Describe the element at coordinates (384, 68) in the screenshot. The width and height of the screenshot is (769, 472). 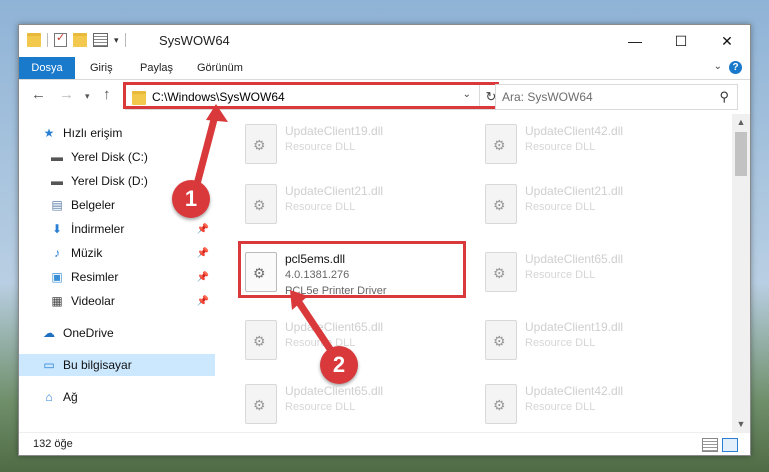
I see `ribbon-tabs: Dosya Giriş Paylaş Görünüm ⌄ ?` at that location.